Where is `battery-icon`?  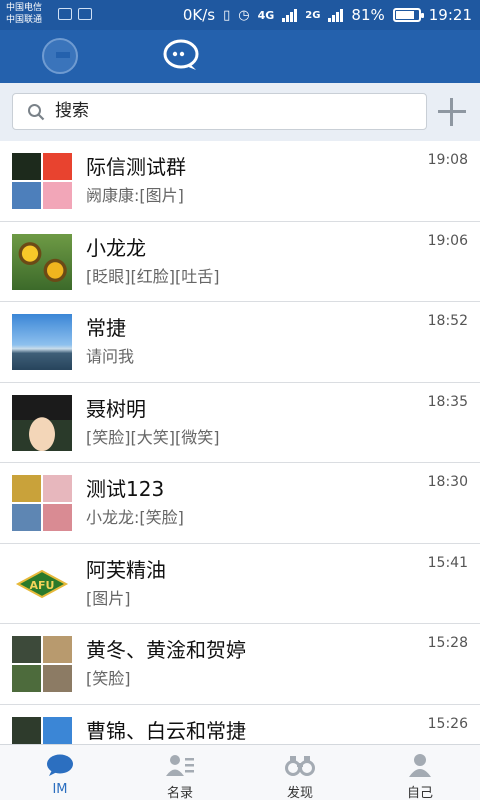 battery-icon is located at coordinates (408, 15).